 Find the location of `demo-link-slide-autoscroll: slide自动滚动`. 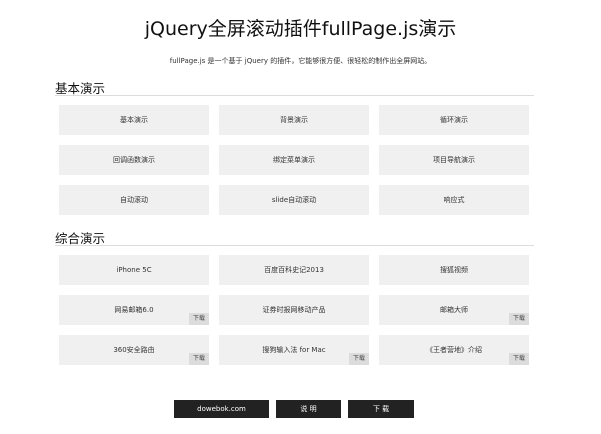

demo-link-slide-autoscroll: slide自动滚动 is located at coordinates (294, 200).